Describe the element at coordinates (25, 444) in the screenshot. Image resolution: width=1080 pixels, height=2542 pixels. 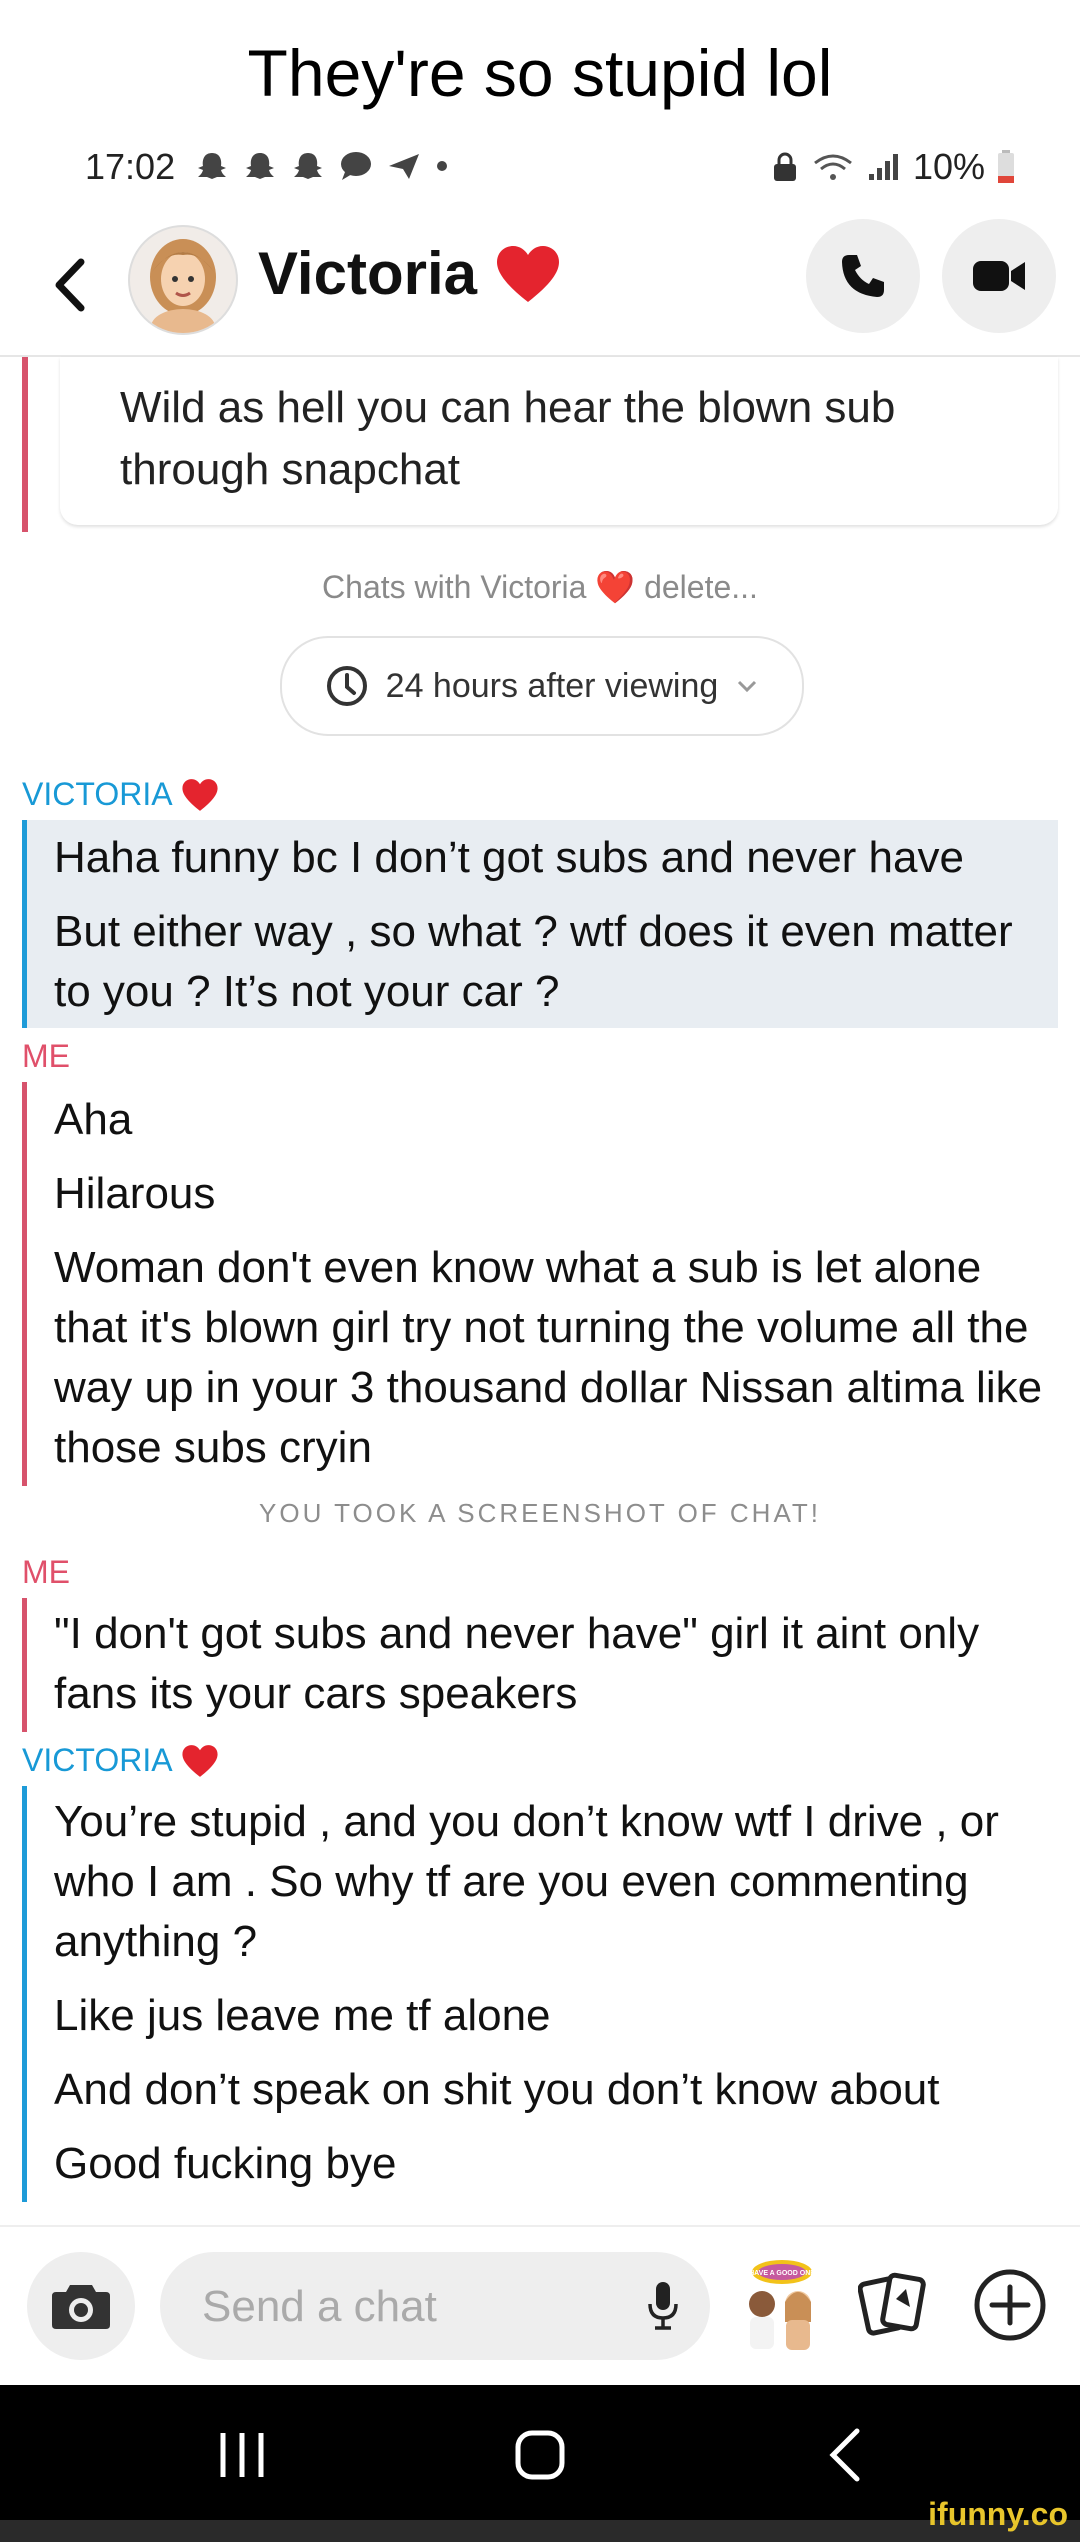
I see `quoted-bar` at that location.